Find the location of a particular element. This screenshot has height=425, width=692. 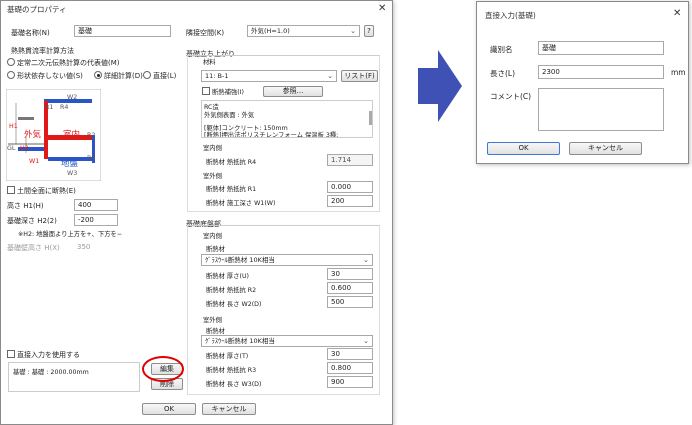

in-thick-input: 30 is located at coordinates (350, 274).